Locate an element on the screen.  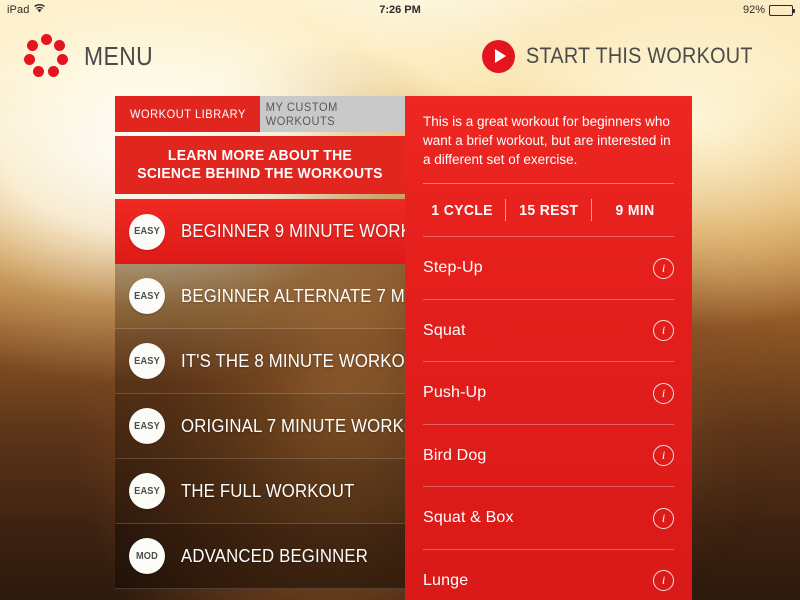
start-button-label: START THIS WORKOUT is located at coordinates (639, 55).